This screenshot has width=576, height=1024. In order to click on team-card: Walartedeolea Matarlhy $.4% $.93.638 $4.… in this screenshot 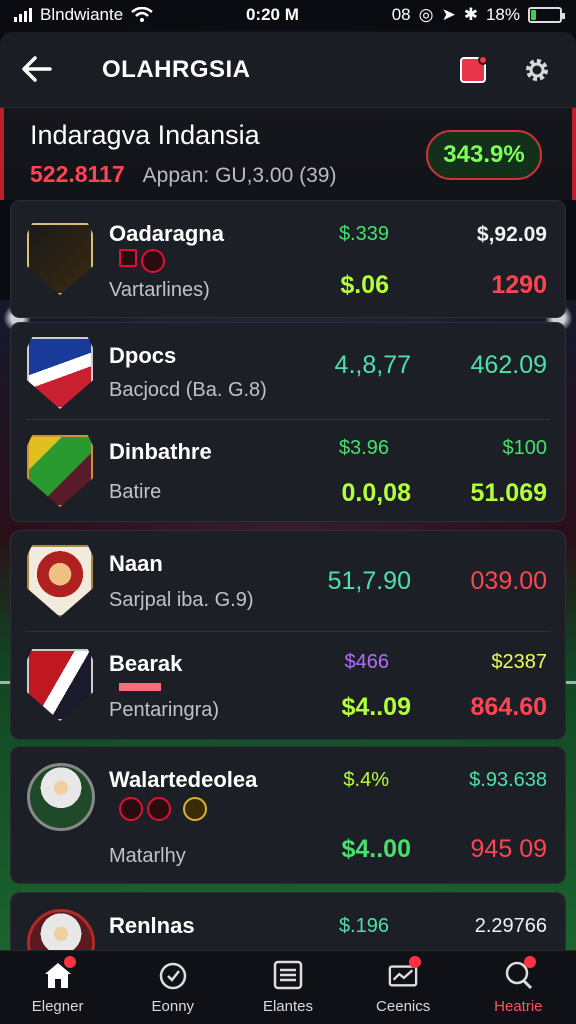, I will do `click(288, 815)`.